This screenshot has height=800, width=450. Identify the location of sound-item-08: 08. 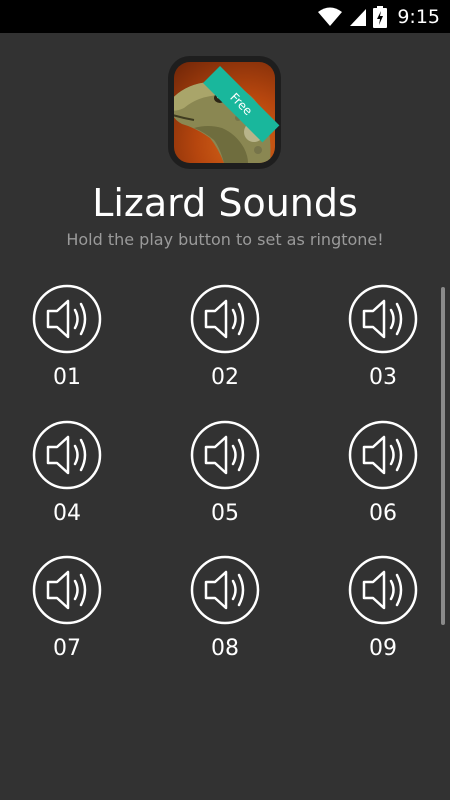
(225, 616).